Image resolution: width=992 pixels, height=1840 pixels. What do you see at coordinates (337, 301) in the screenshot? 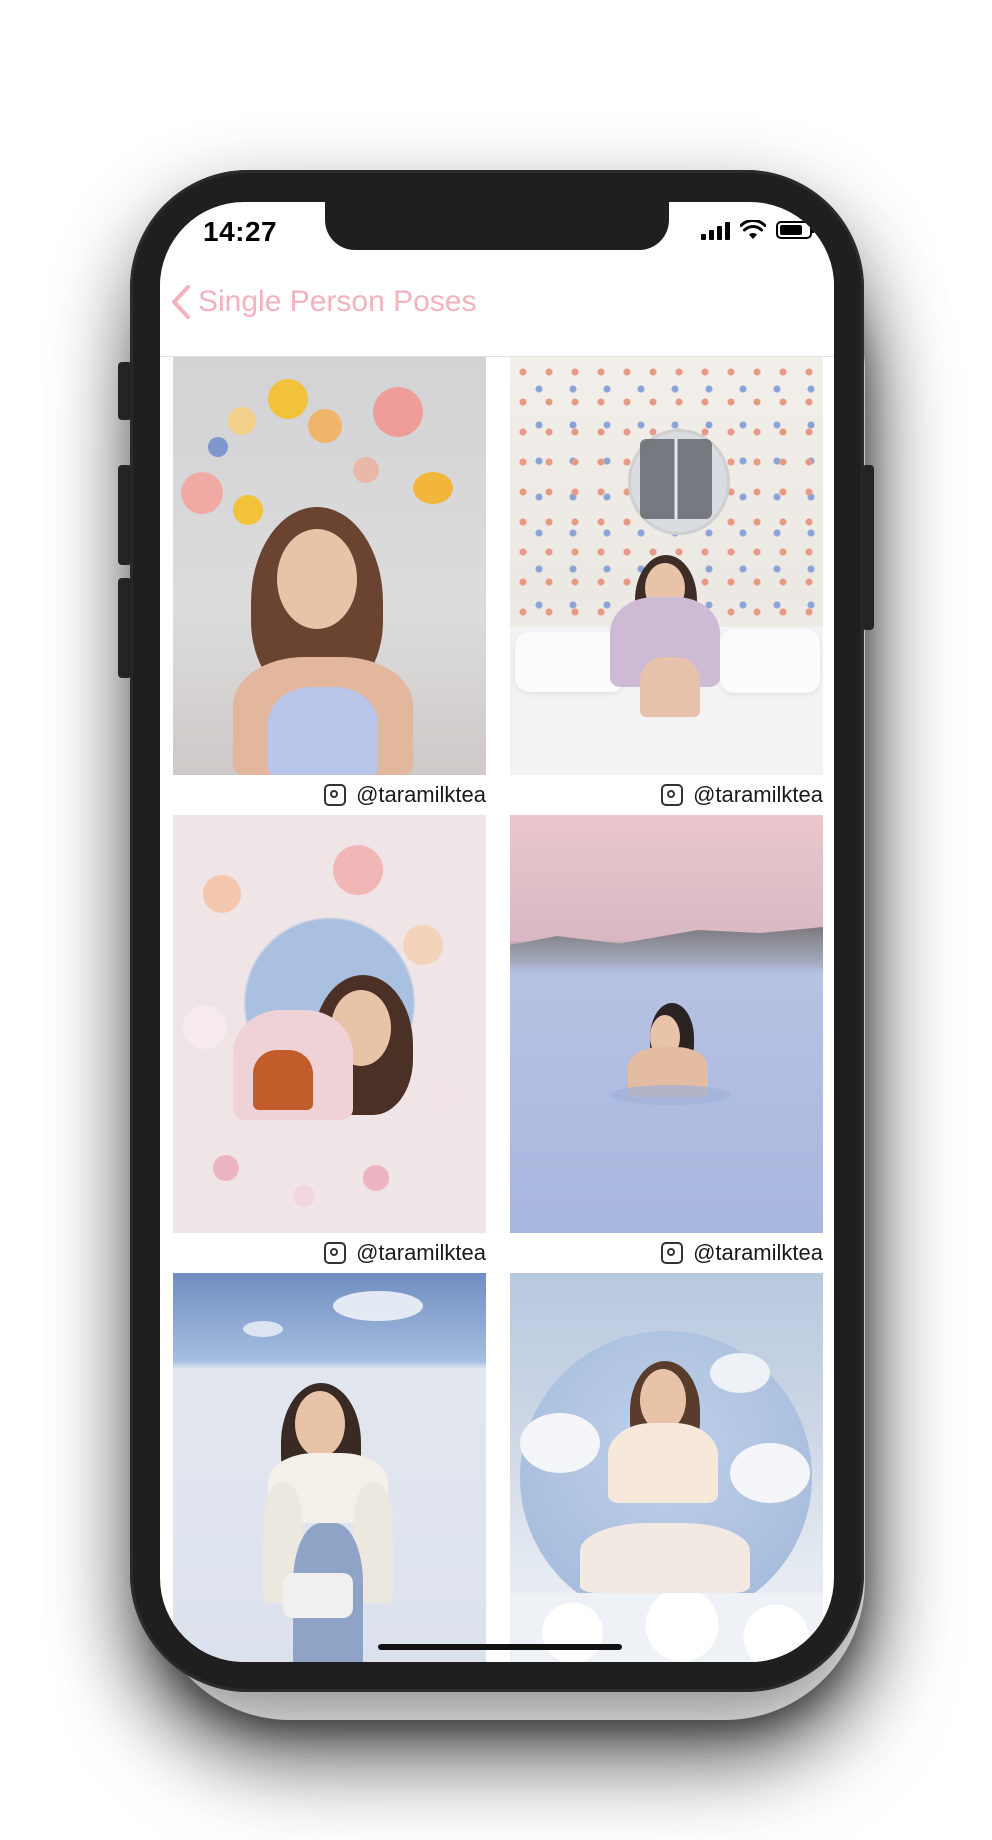
I see `page-title: Single Person Poses` at bounding box center [337, 301].